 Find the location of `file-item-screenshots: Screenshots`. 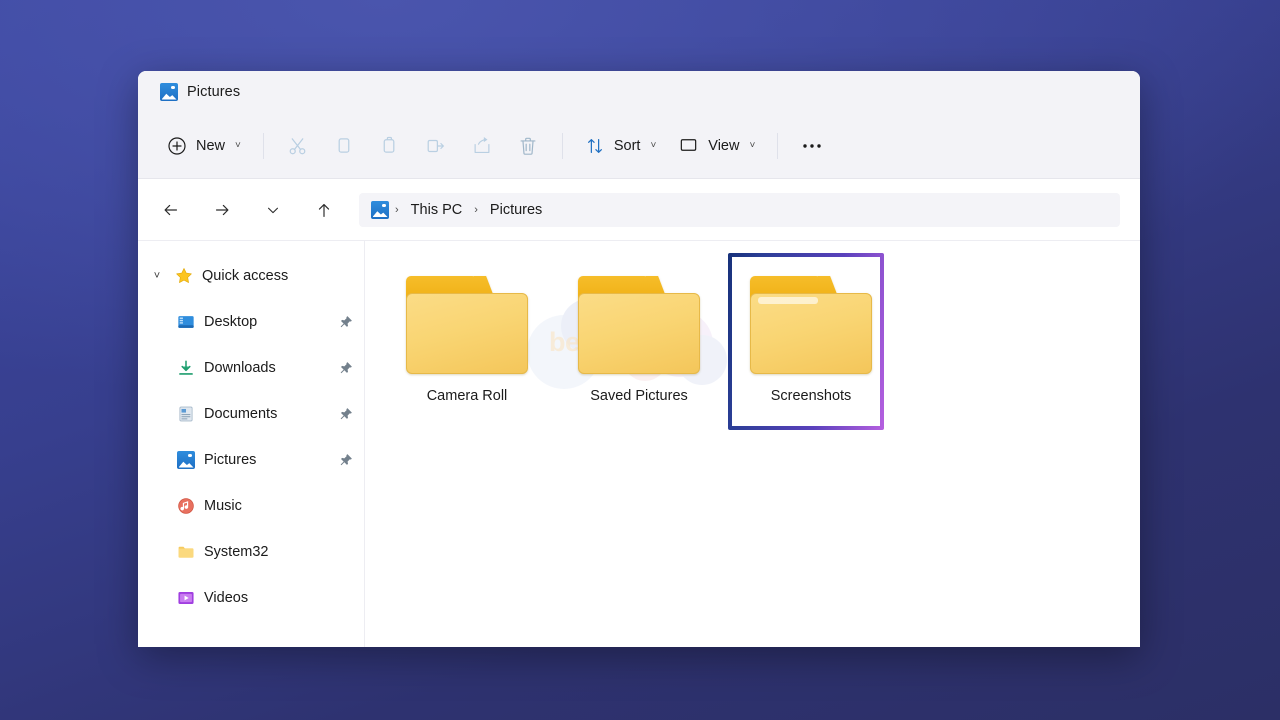

file-item-screenshots: Screenshots is located at coordinates (811, 351).